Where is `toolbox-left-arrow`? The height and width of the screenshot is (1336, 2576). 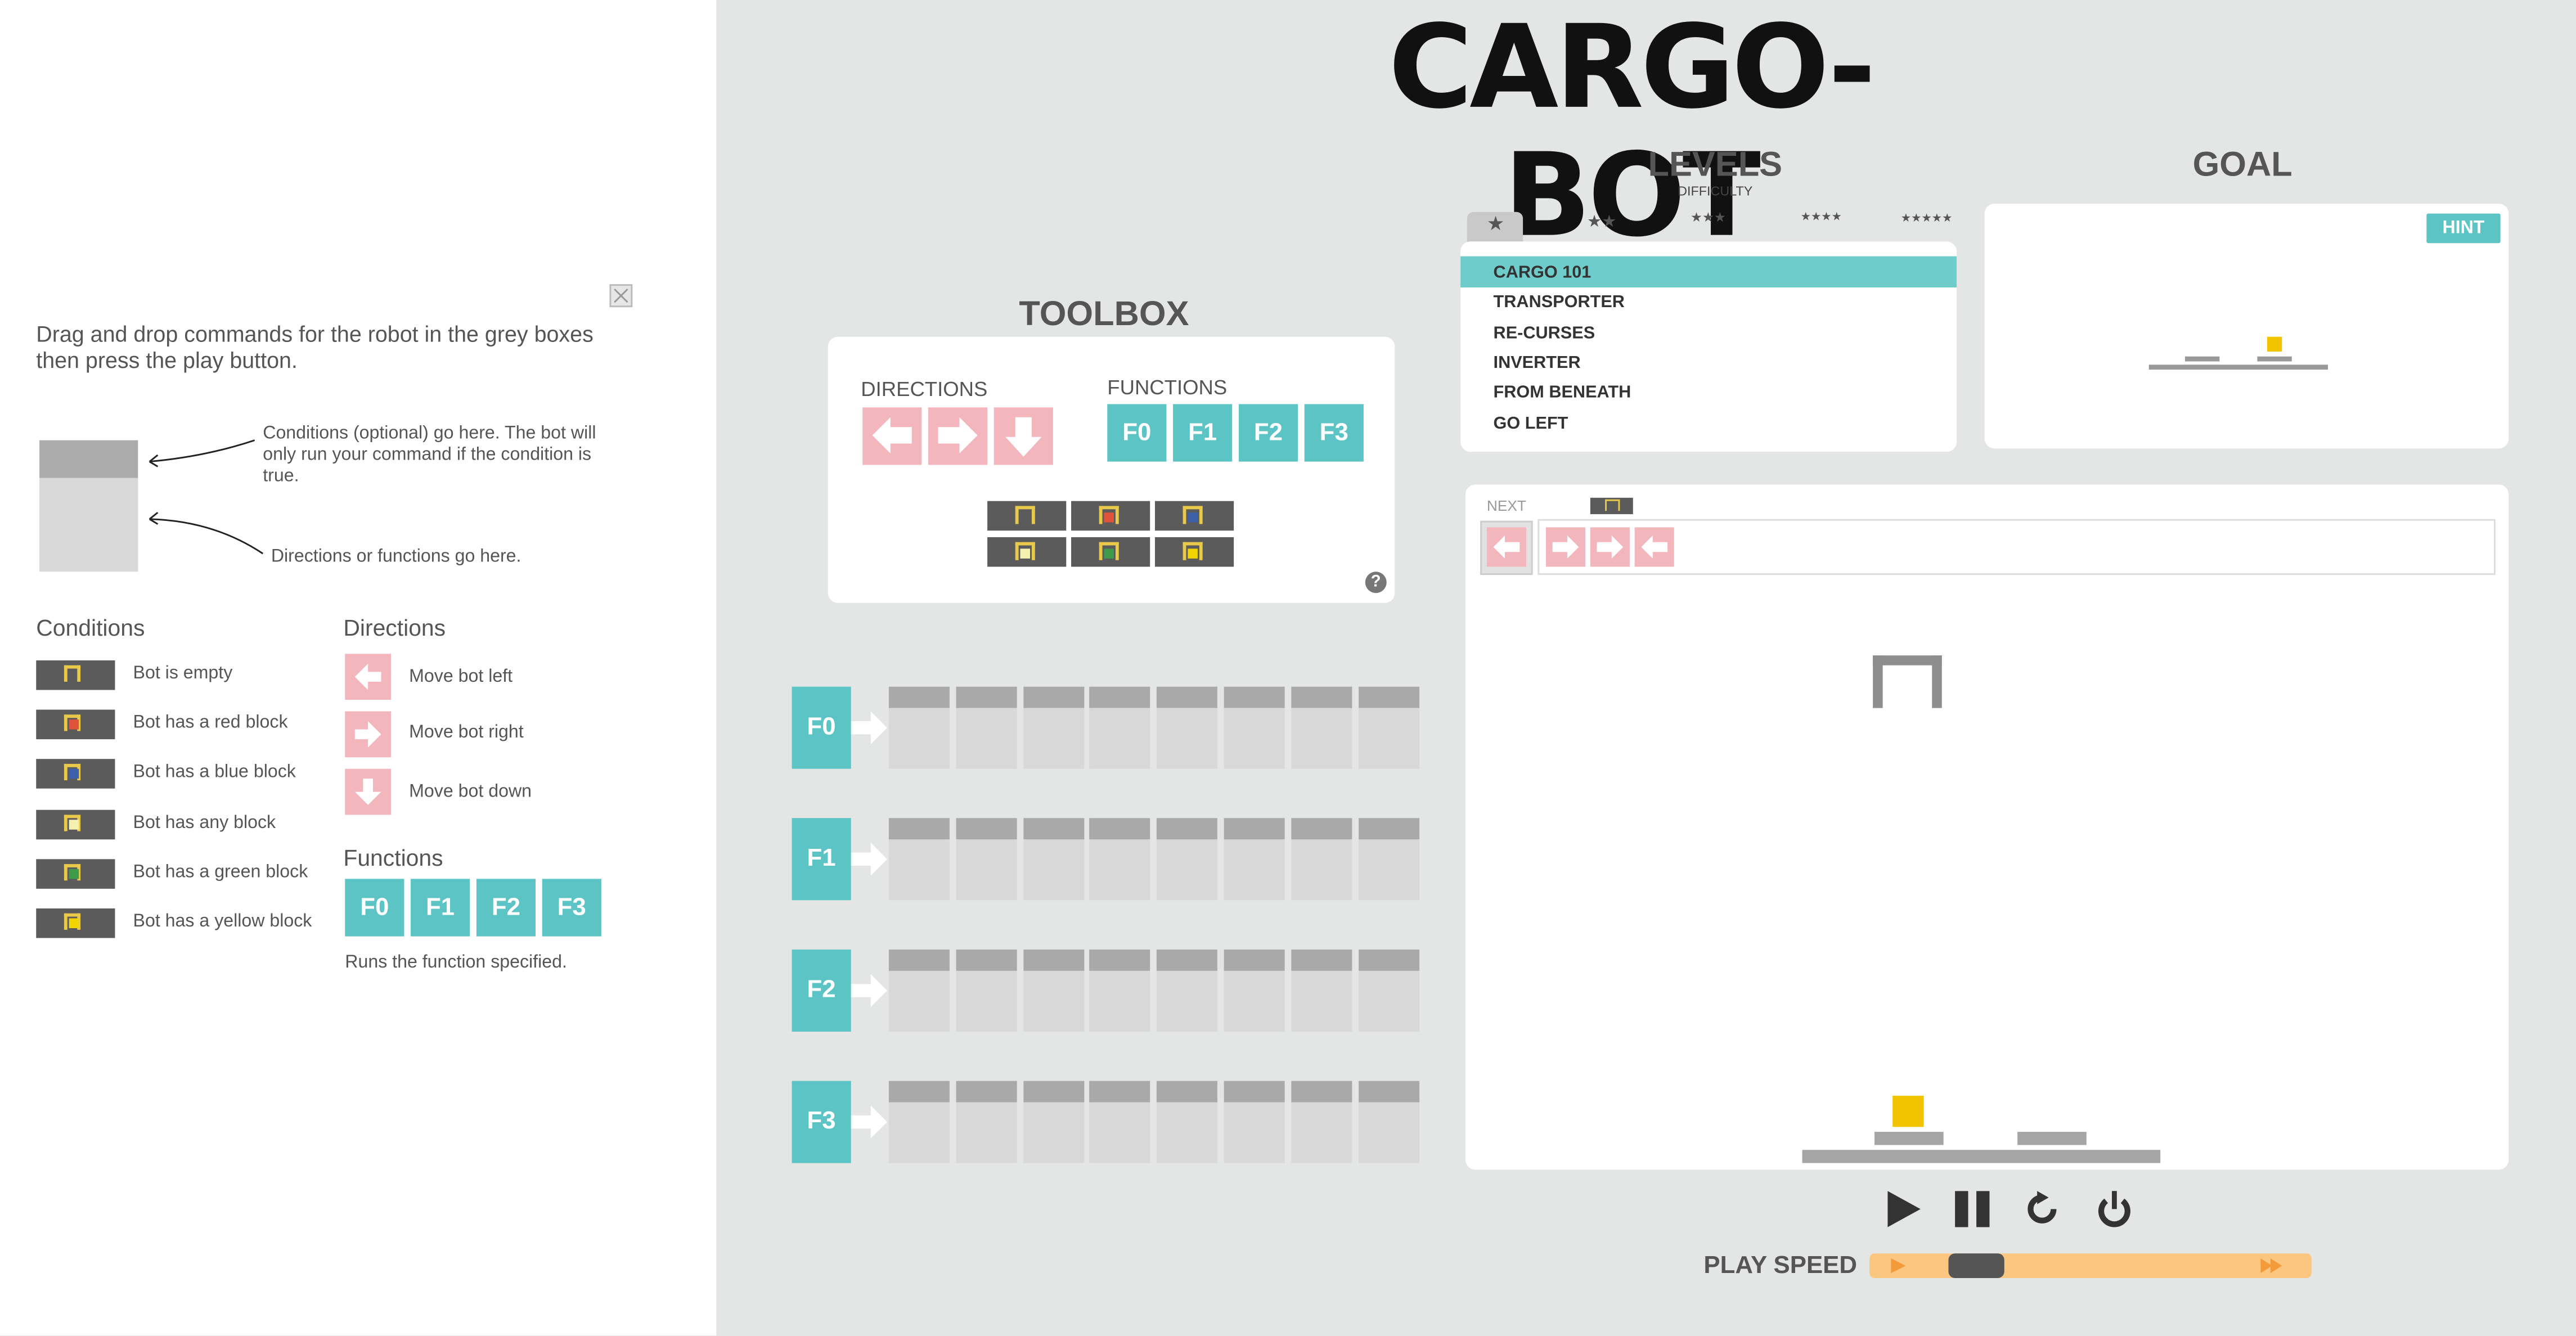
toolbox-left-arrow is located at coordinates (892, 436).